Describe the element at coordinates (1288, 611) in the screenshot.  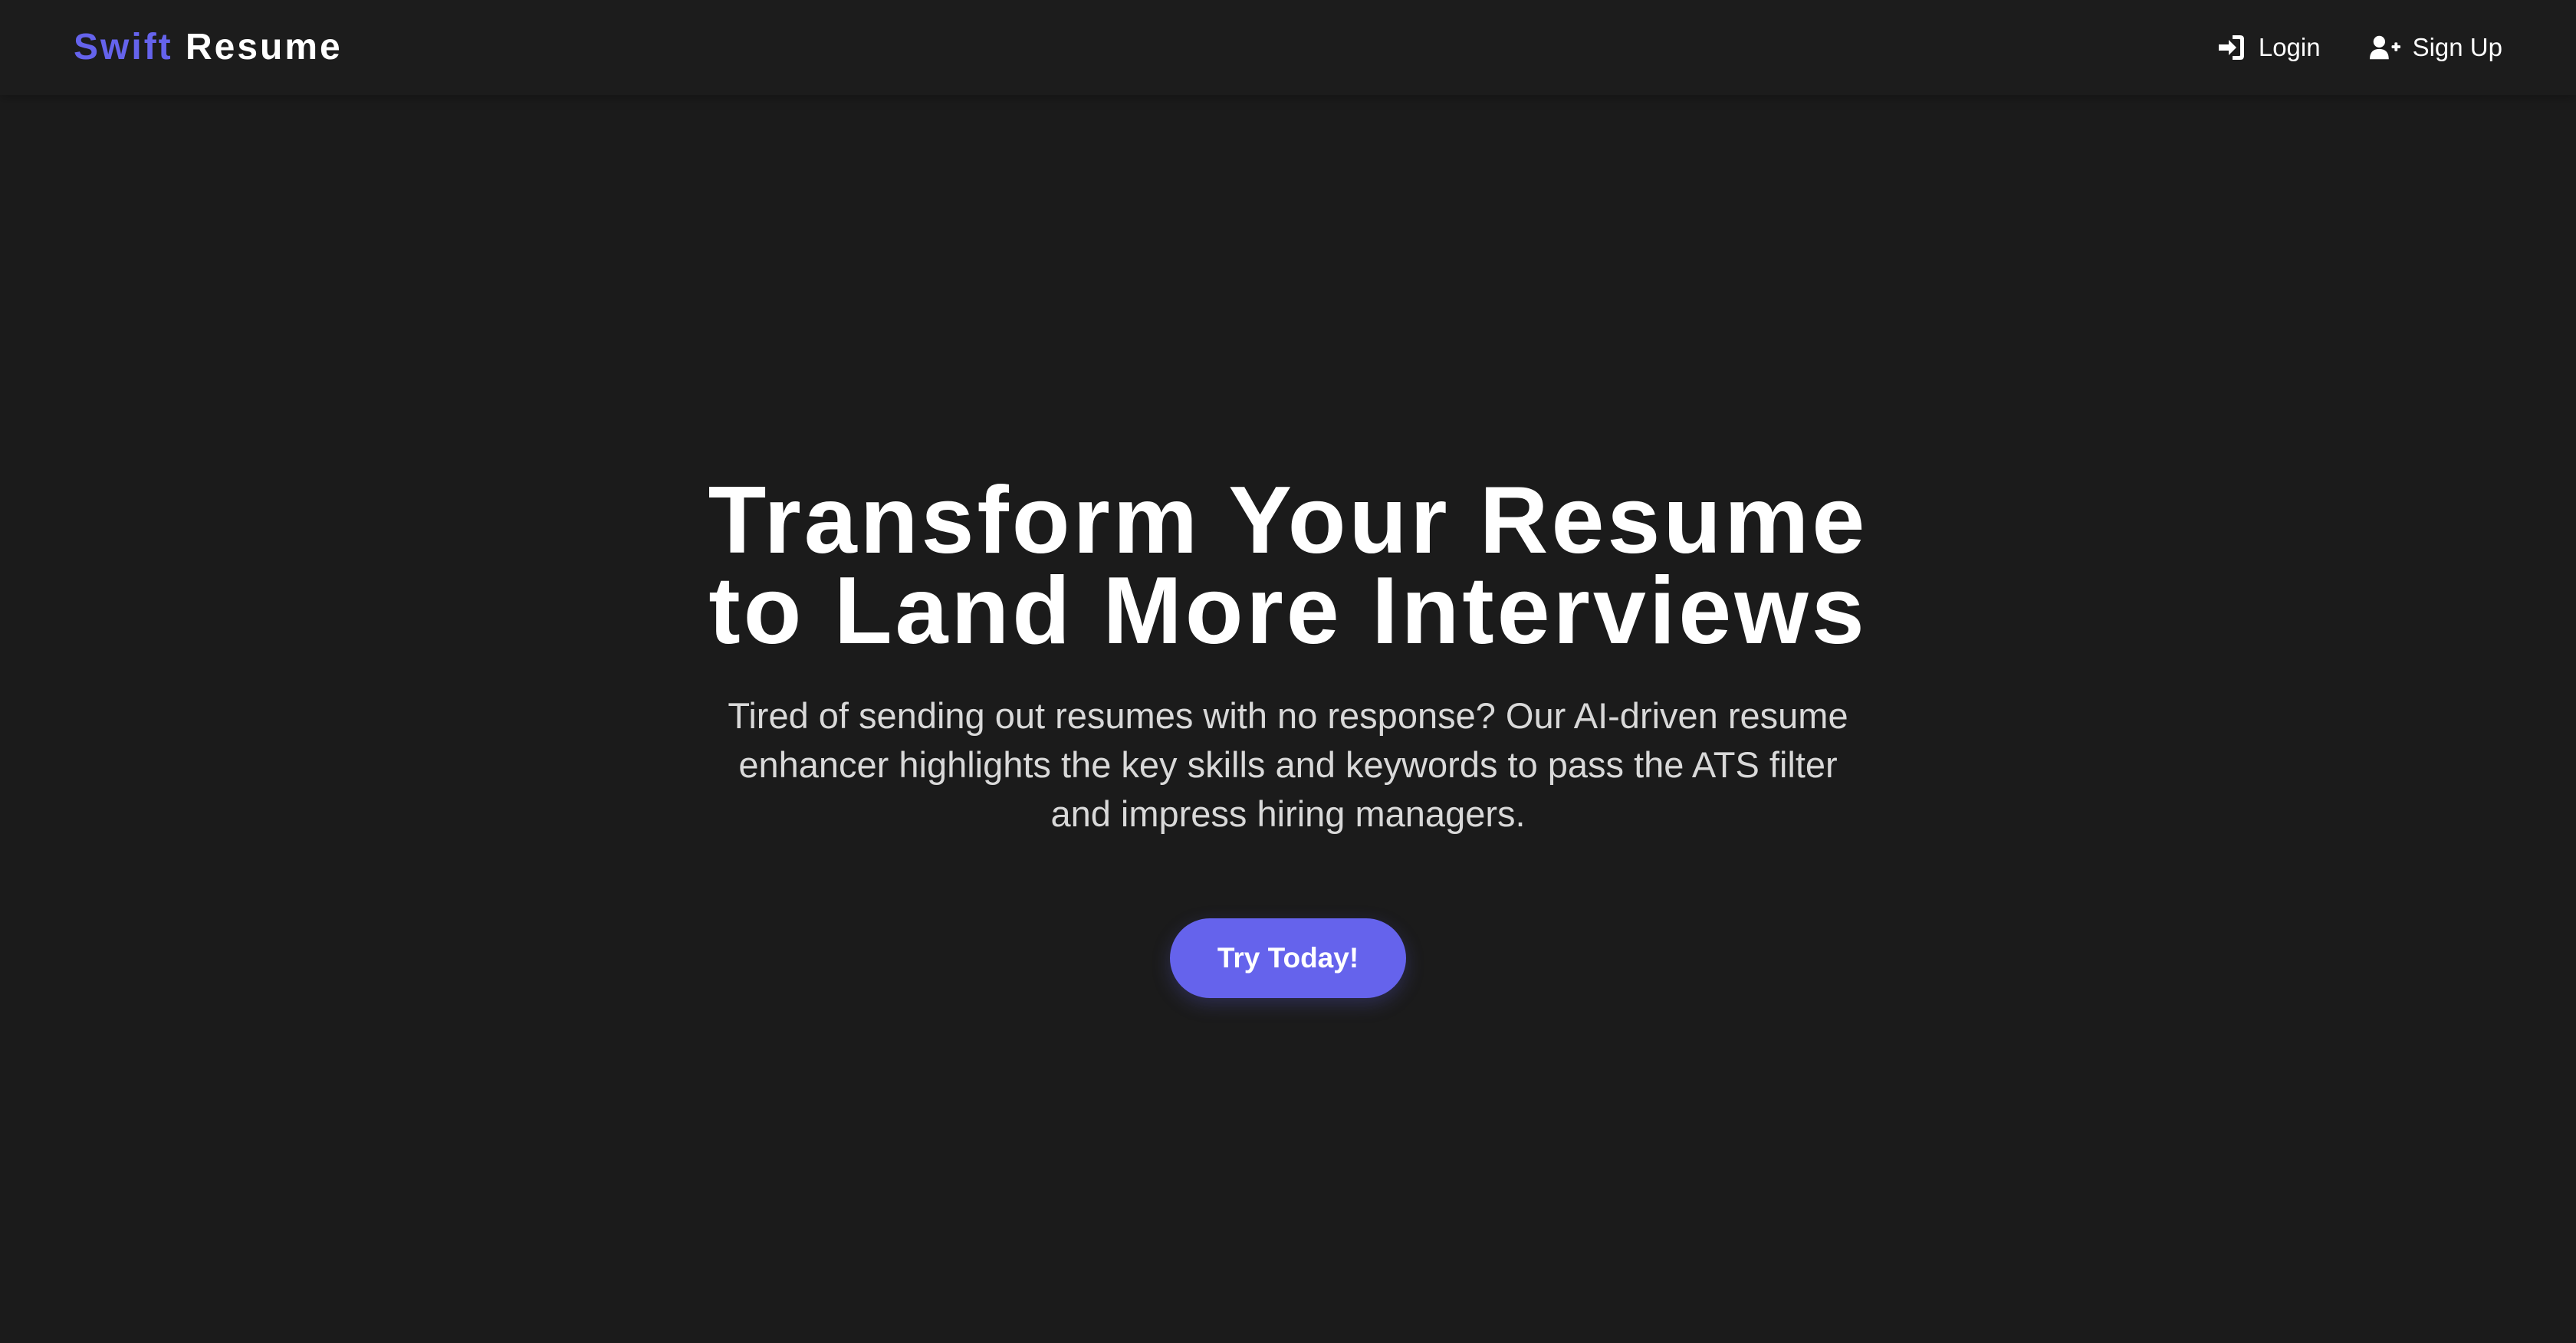
I see `hero-title-line-2: to Land More Interviews` at that location.